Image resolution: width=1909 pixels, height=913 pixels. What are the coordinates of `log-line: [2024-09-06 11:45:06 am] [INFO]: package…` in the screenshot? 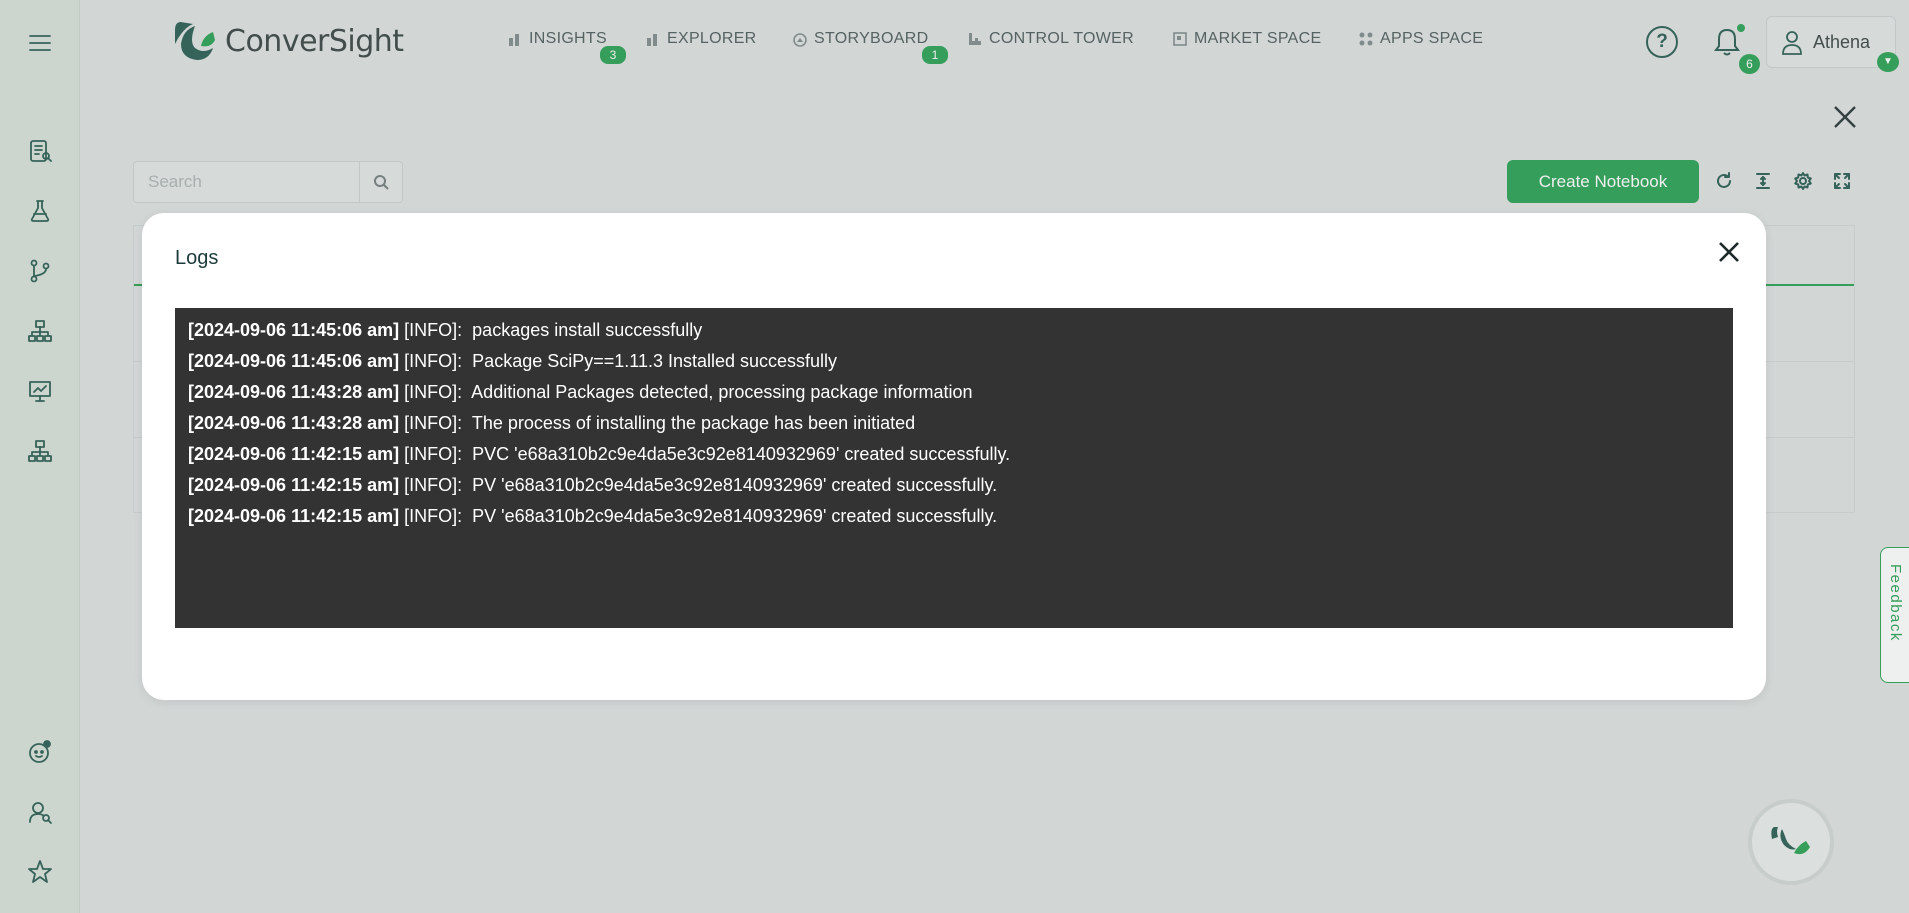 It's located at (960, 334).